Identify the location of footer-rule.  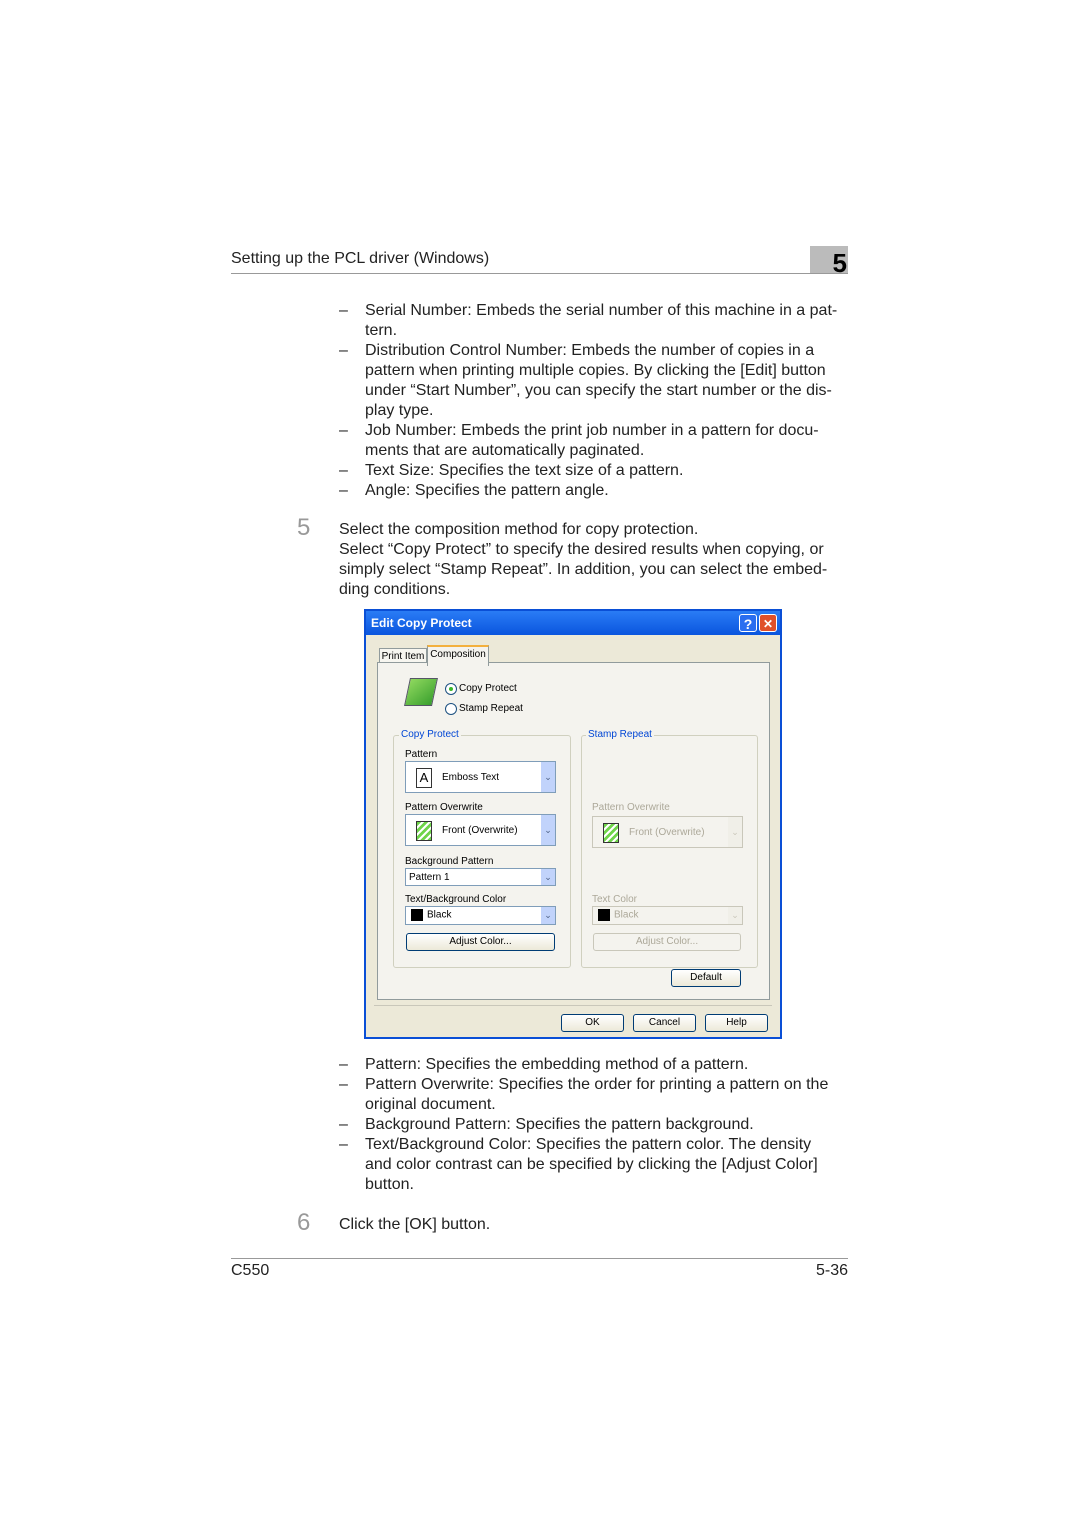
(539, 1258).